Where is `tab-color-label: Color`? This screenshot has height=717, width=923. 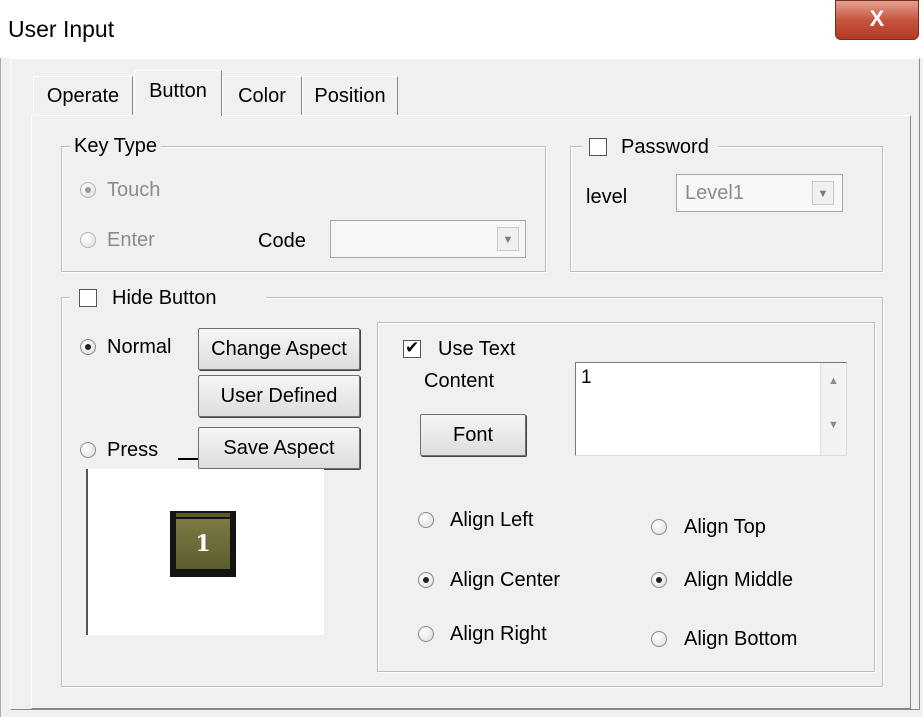
tab-color-label: Color is located at coordinates (262, 96).